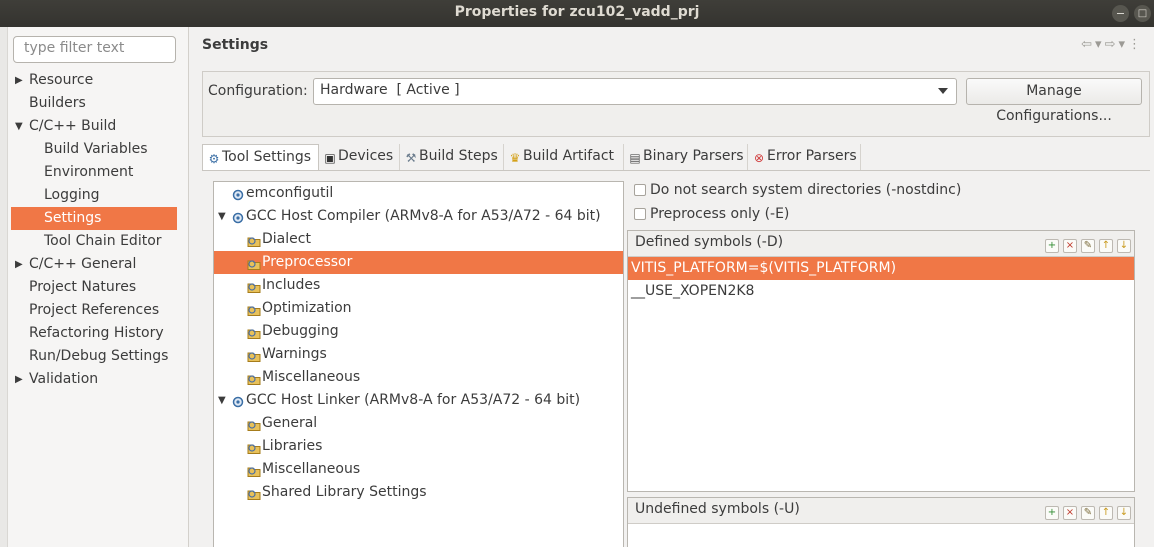  I want to click on defined-symbols-title: Defined symbols (-D), so click(709, 242).